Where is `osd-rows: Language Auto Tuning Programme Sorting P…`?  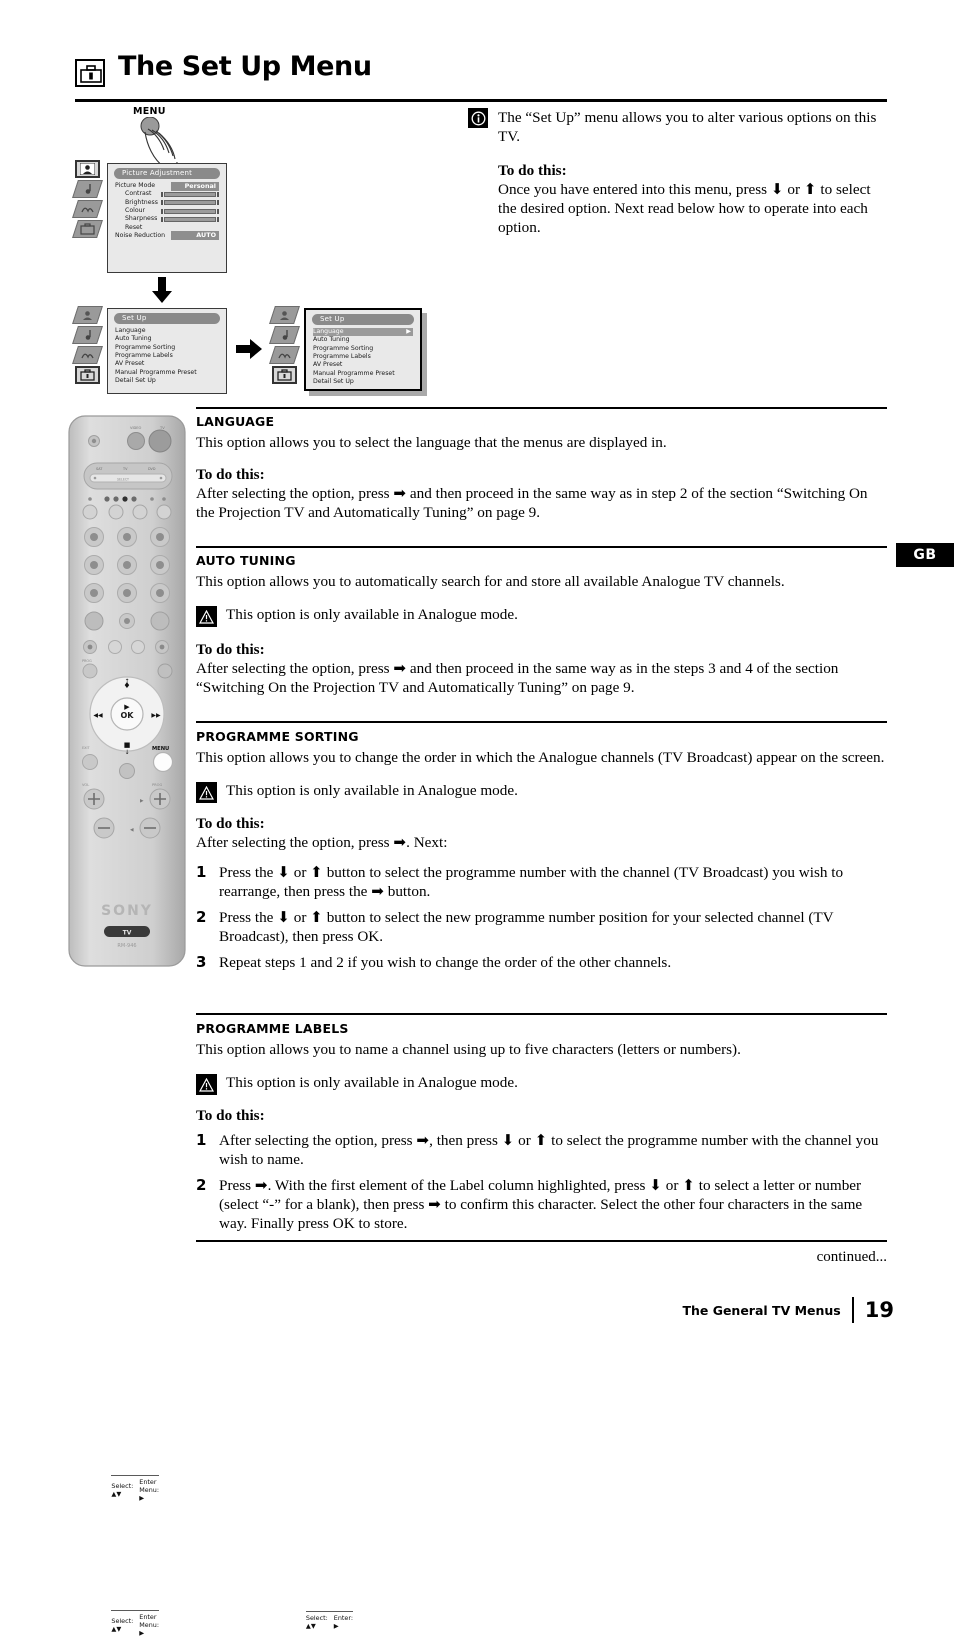
osd-rows: Language Auto Tuning Programme Sorting P… is located at coordinates (167, 356).